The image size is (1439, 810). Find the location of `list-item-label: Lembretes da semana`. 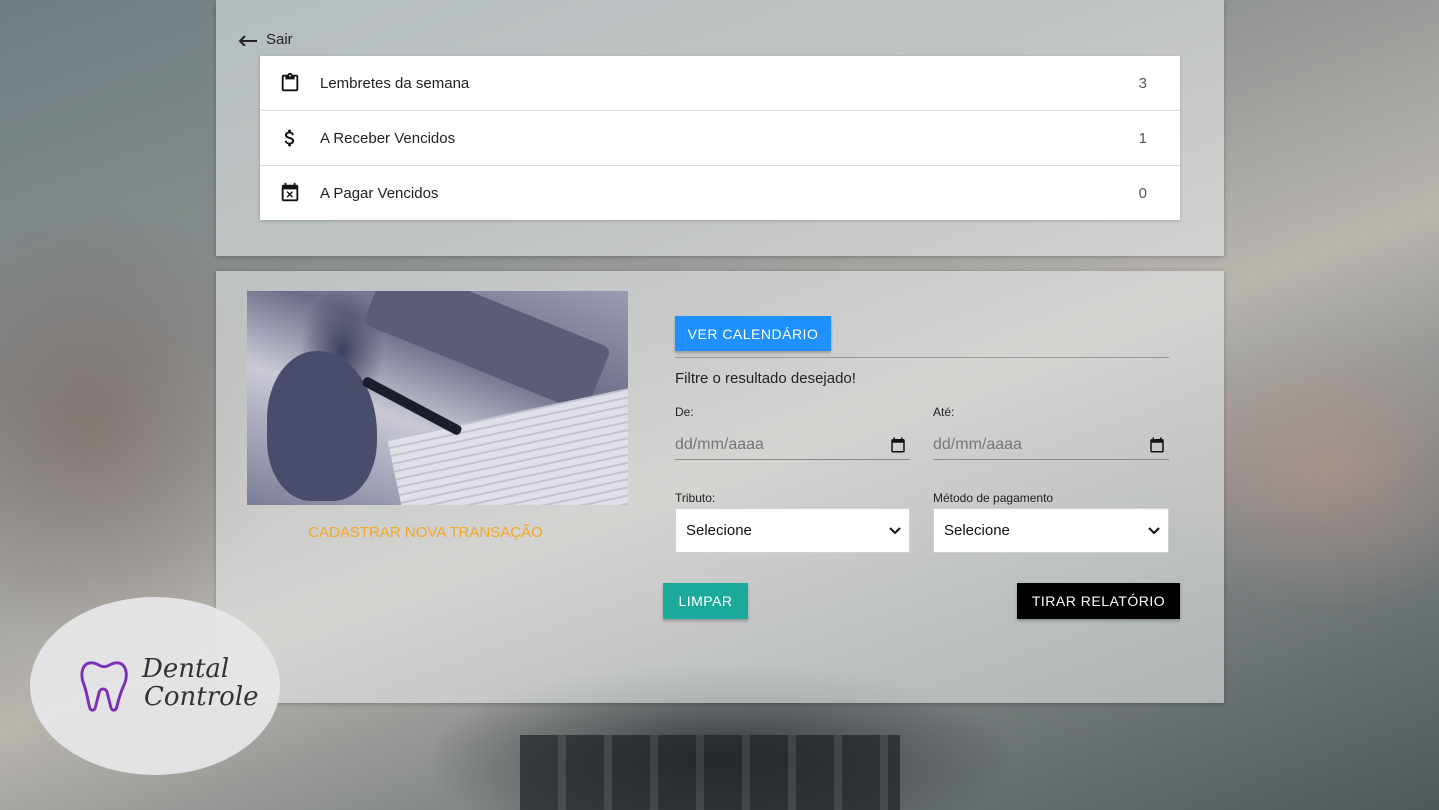

list-item-label: Lembretes da semana is located at coordinates (395, 83).